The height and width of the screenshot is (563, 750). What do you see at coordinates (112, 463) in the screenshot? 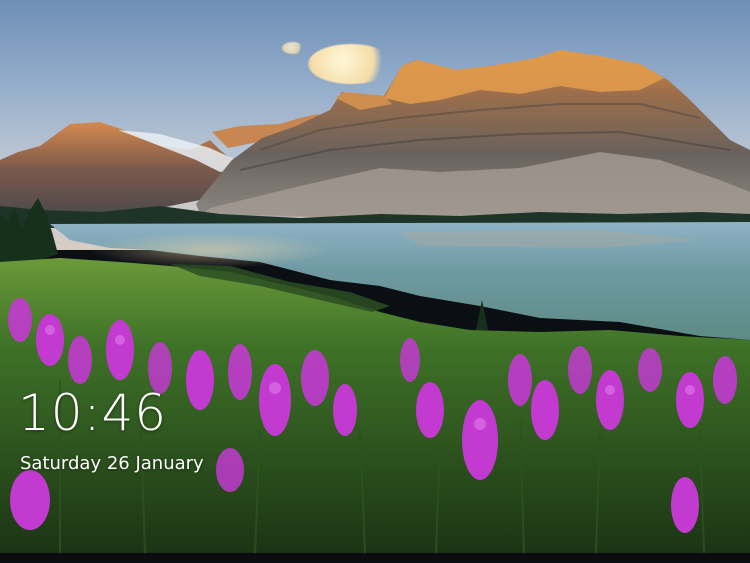
I see `lock-screen-date: Saturday 26 January` at bounding box center [112, 463].